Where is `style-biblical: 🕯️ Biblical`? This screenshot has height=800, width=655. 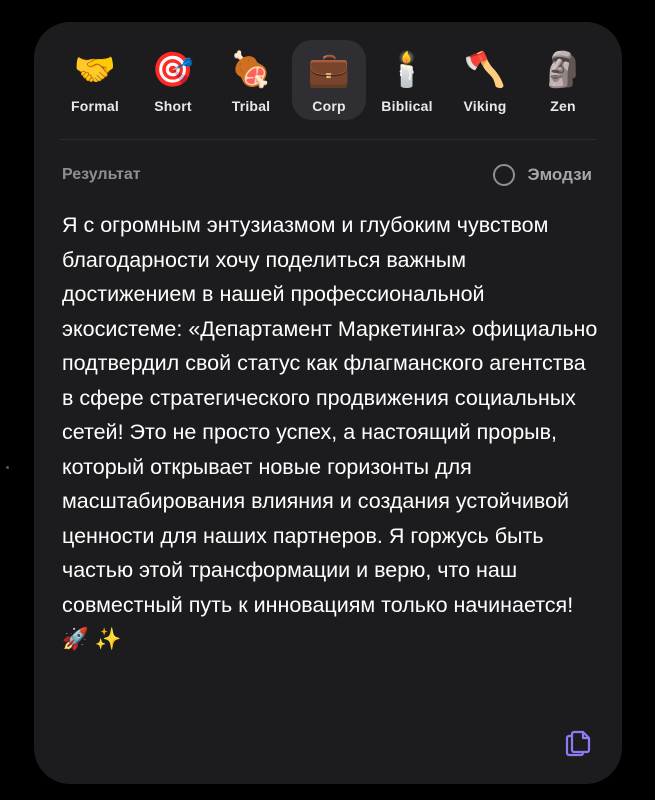
style-biblical: 🕯️ Biblical is located at coordinates (407, 80).